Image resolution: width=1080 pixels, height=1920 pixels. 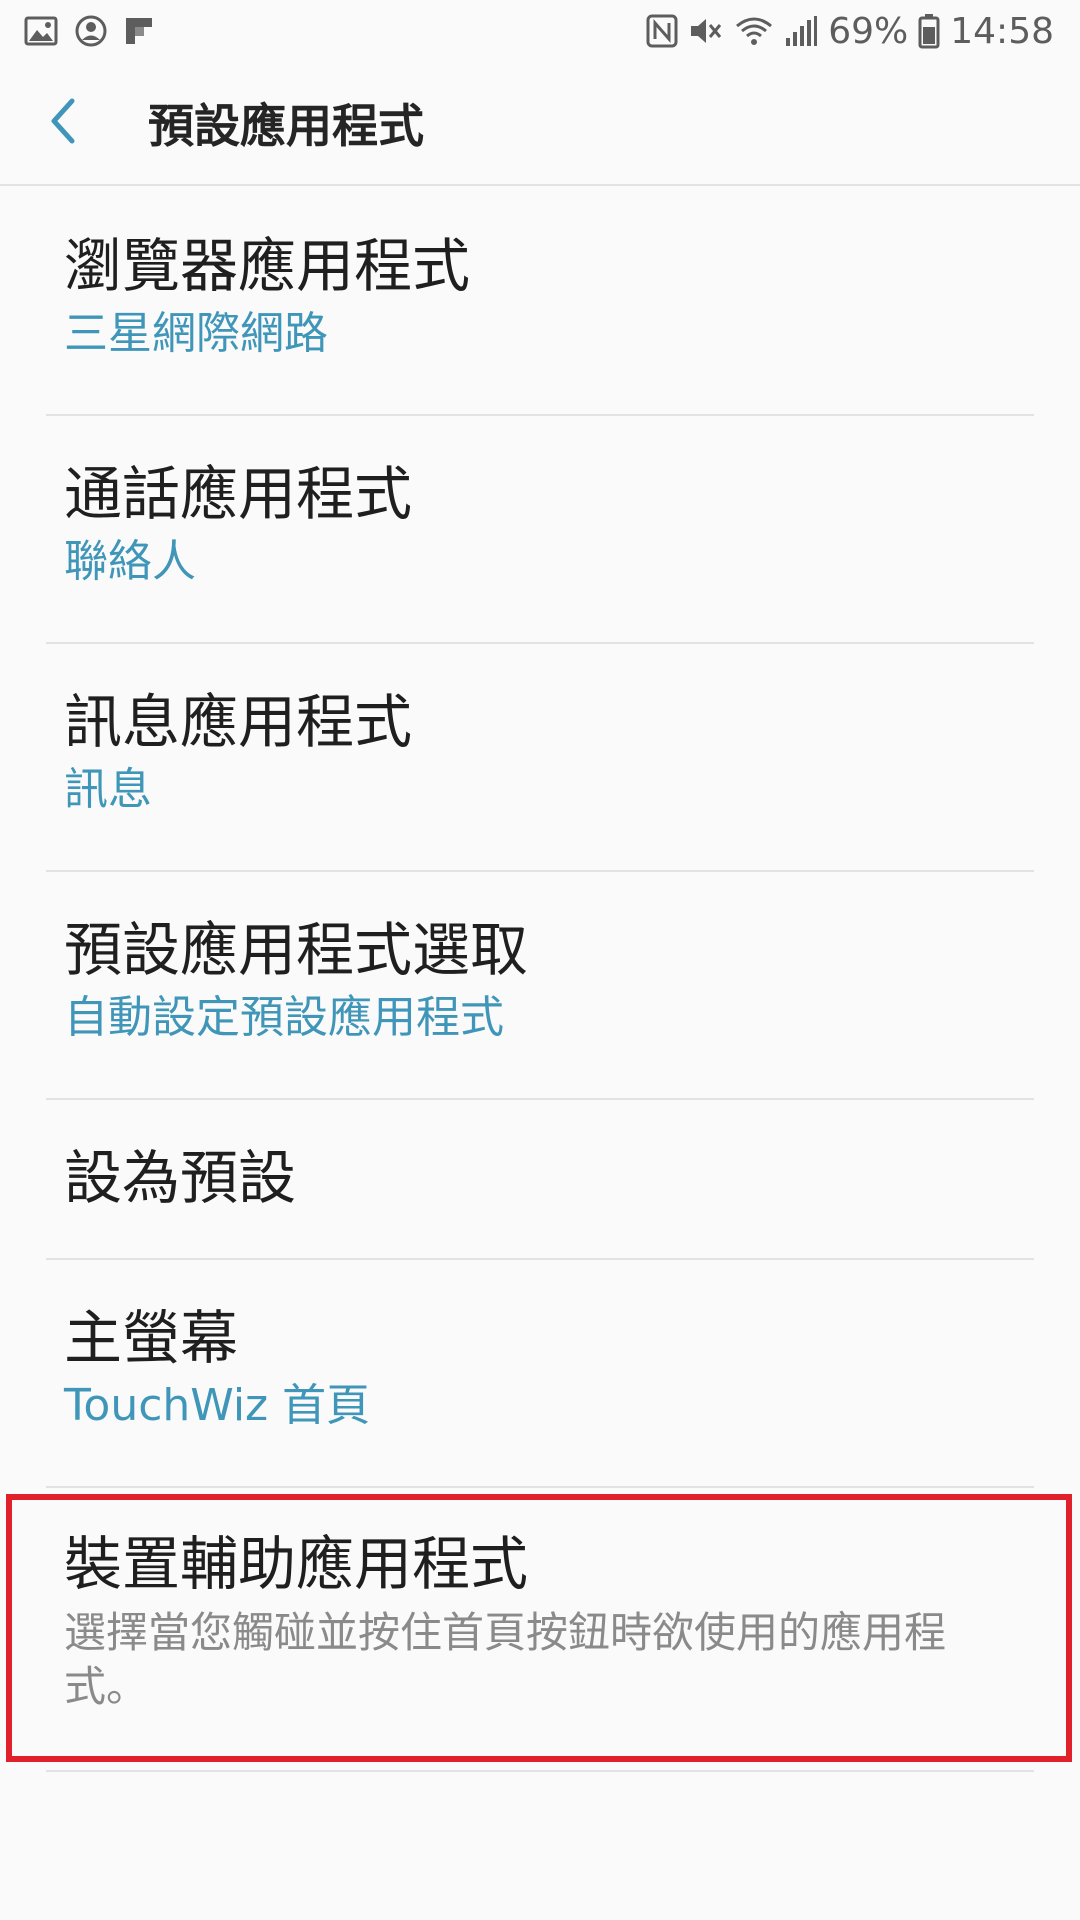 I want to click on status-bar-left, so click(x=97, y=31).